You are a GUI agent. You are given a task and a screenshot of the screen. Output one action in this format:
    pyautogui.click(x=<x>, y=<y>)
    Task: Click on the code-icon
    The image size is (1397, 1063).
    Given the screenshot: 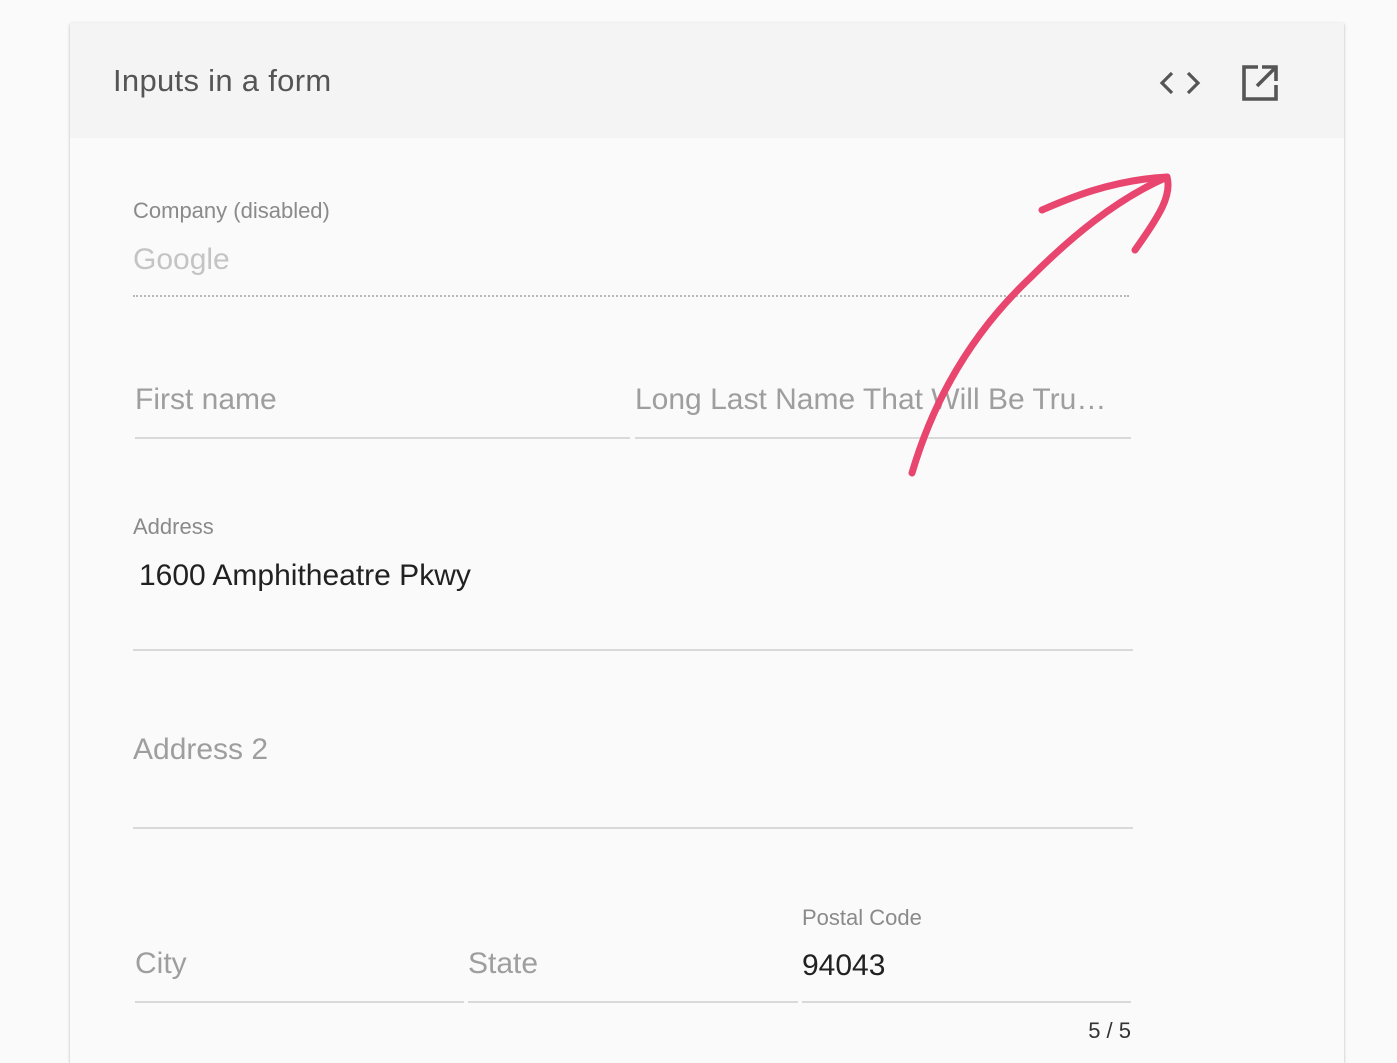 What is the action you would take?
    pyautogui.click(x=1180, y=83)
    